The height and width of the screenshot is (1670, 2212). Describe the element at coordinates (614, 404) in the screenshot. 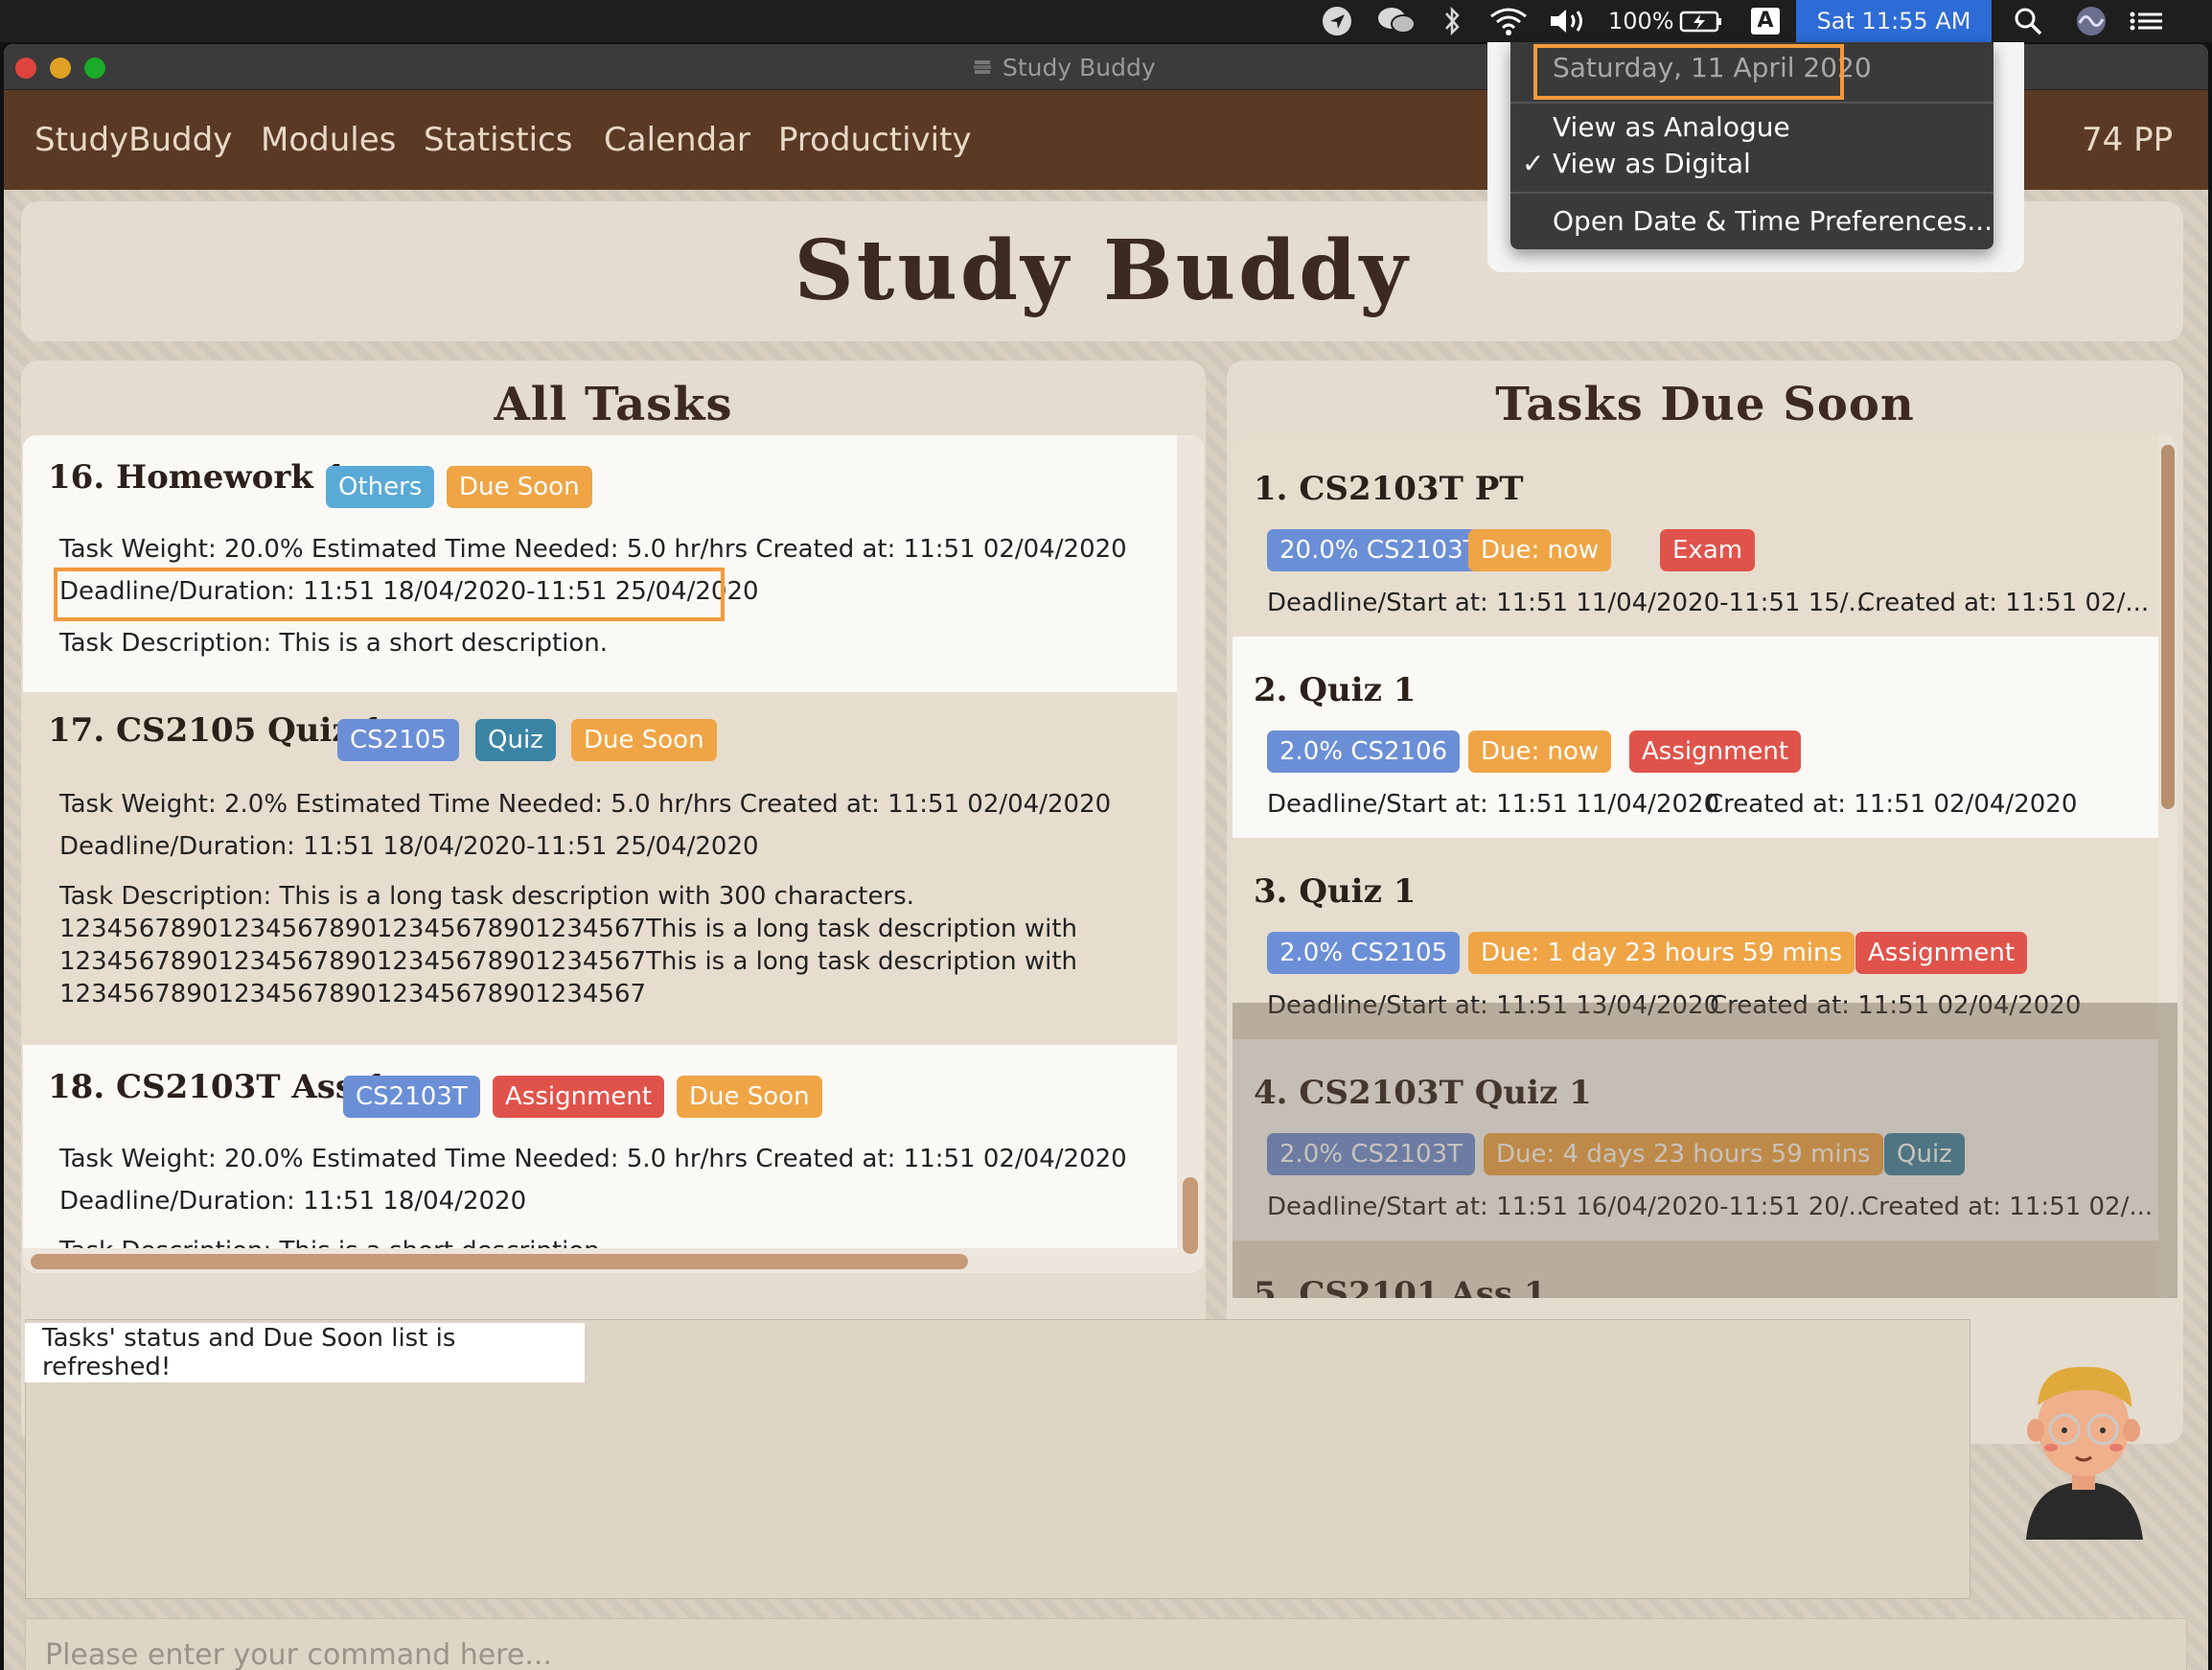

I see `all-tasks-header: All Tasks` at that location.